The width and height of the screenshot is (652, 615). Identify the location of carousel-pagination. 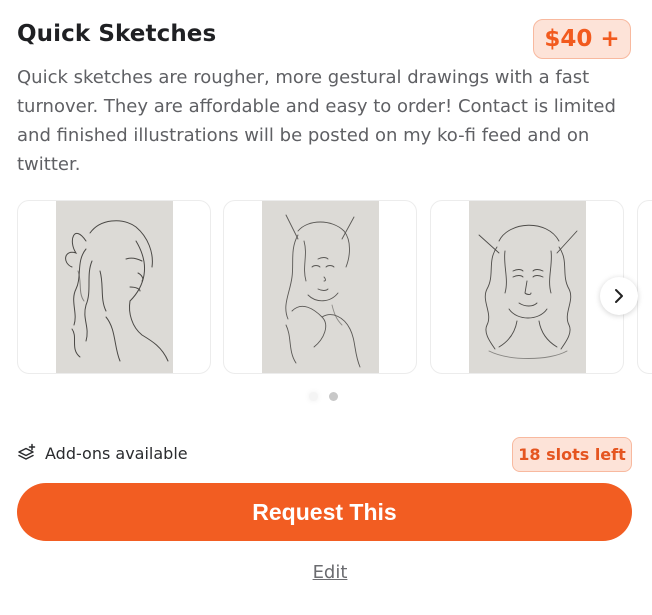
(323, 396).